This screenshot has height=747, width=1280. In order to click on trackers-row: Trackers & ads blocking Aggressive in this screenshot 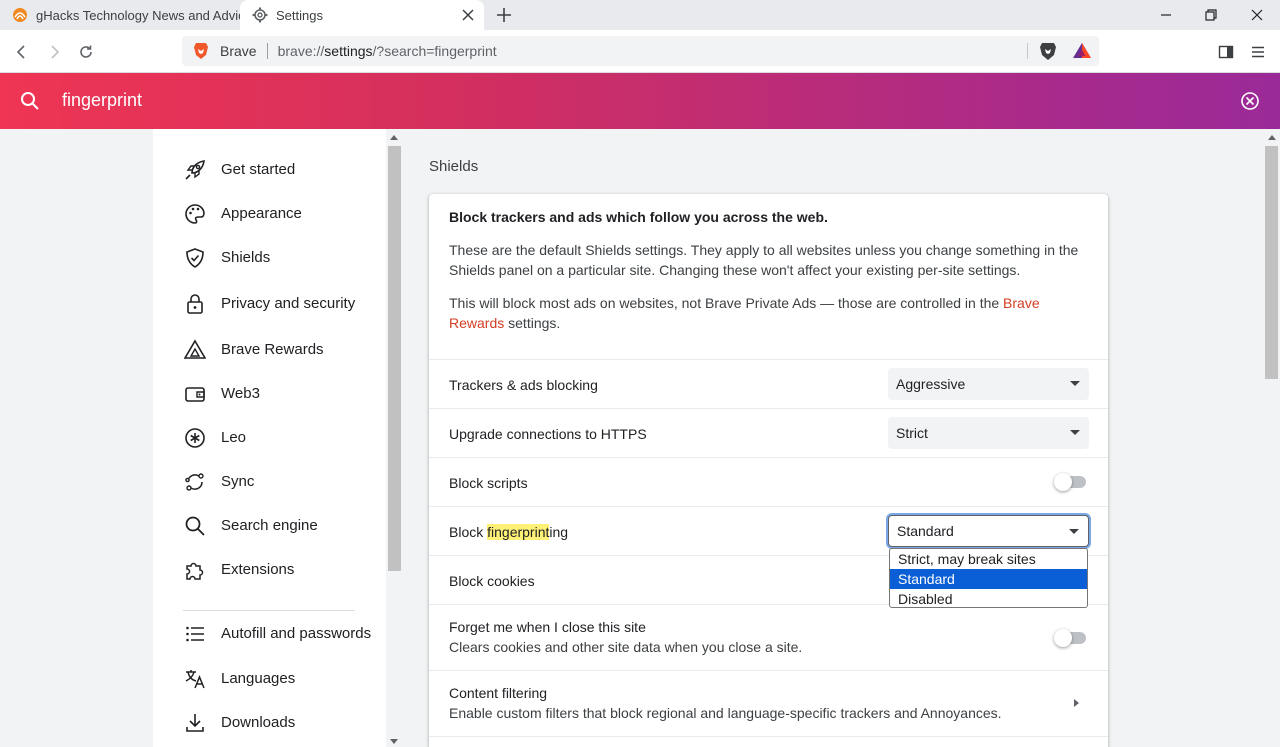, I will do `click(768, 383)`.